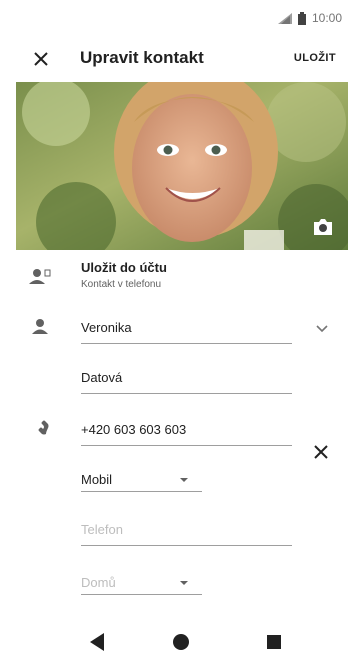 This screenshot has height=666, width=350. What do you see at coordinates (315, 58) in the screenshot?
I see `save-button: ULOŽIT` at bounding box center [315, 58].